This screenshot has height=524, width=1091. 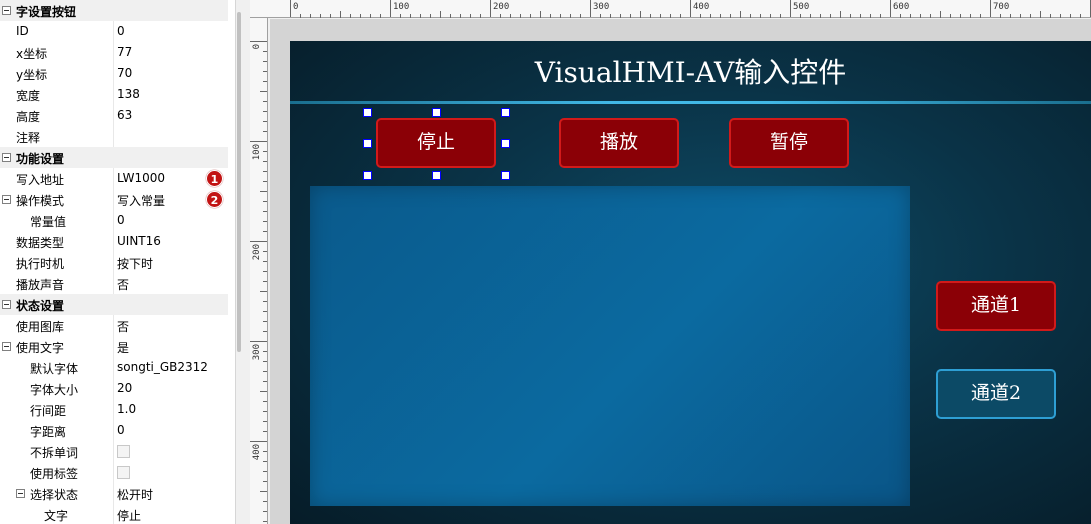 I want to click on resize-handle-se, so click(x=505, y=175).